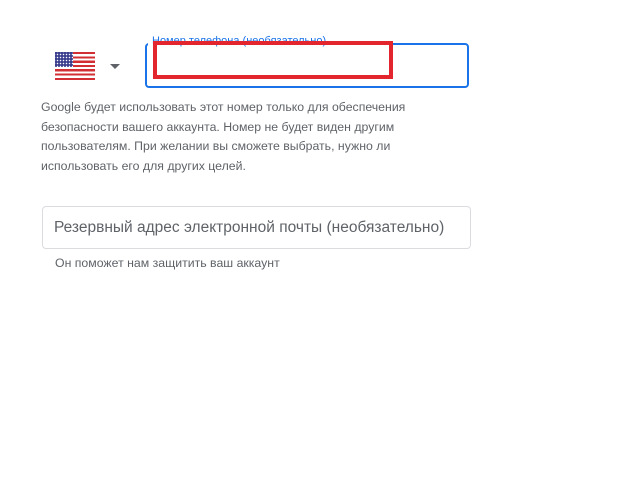 This screenshot has width=624, height=503. I want to click on chevron-down-icon, so click(115, 66).